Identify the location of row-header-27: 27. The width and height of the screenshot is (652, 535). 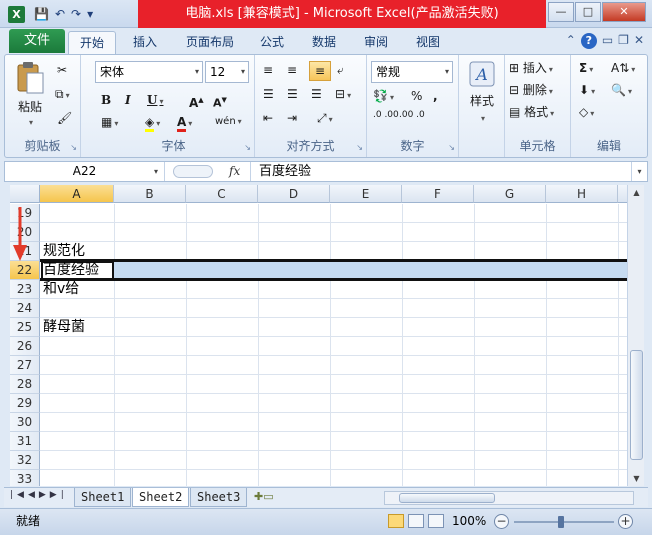
(25, 365).